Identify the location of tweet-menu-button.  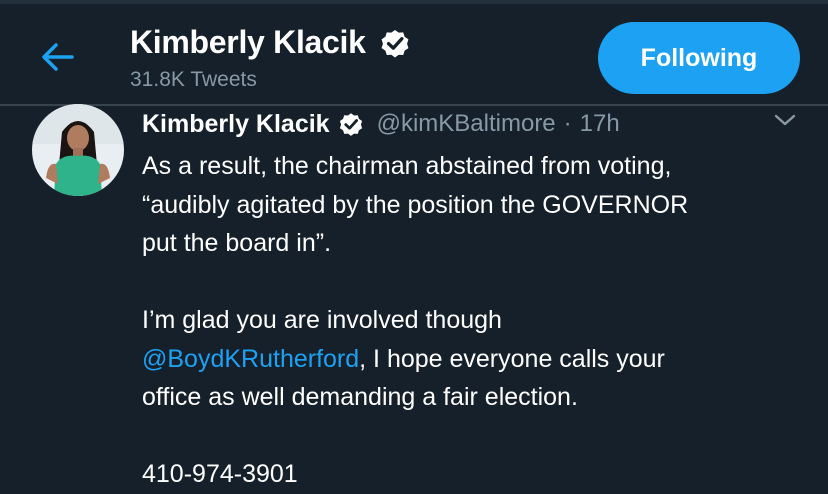
(785, 120).